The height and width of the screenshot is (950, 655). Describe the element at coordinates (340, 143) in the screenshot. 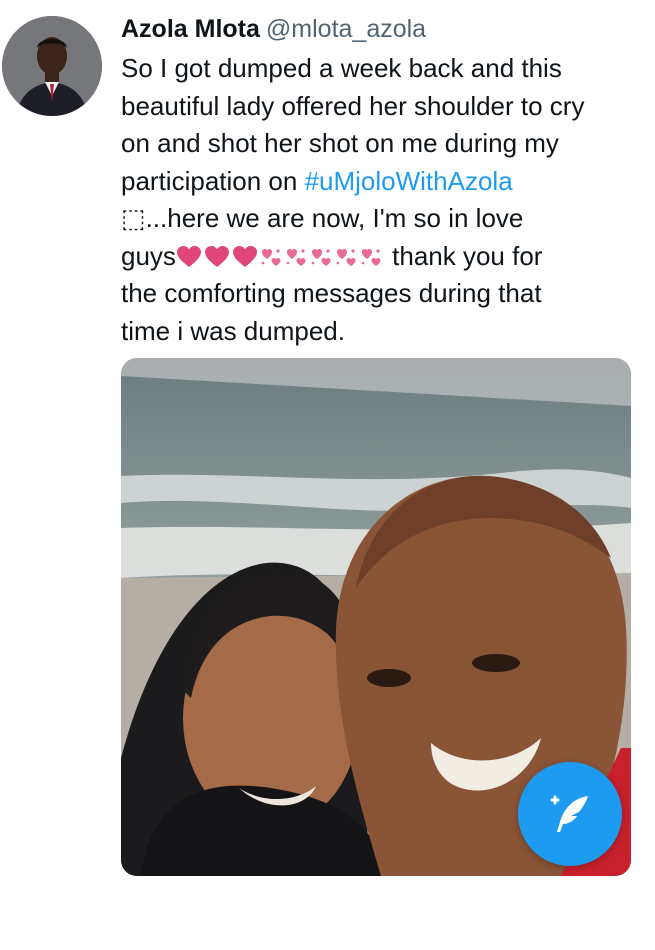

I see `tweet-line: on and shot her shot on me during my` at that location.